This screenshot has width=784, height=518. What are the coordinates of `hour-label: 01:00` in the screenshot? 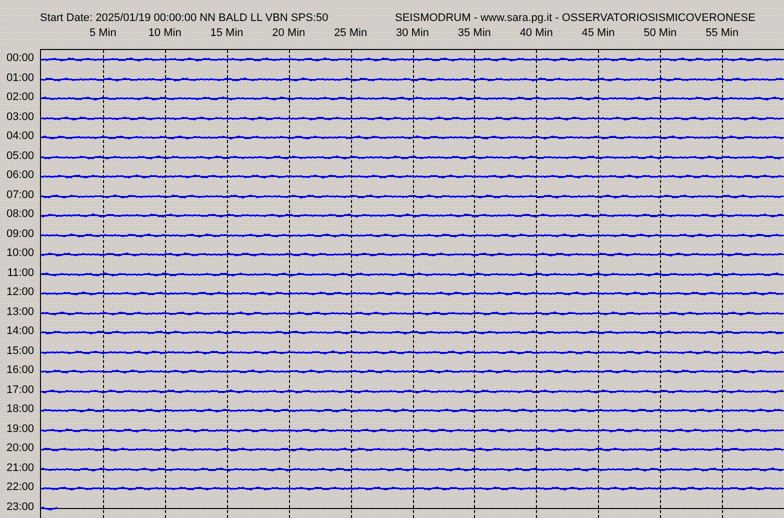 It's located at (20, 78).